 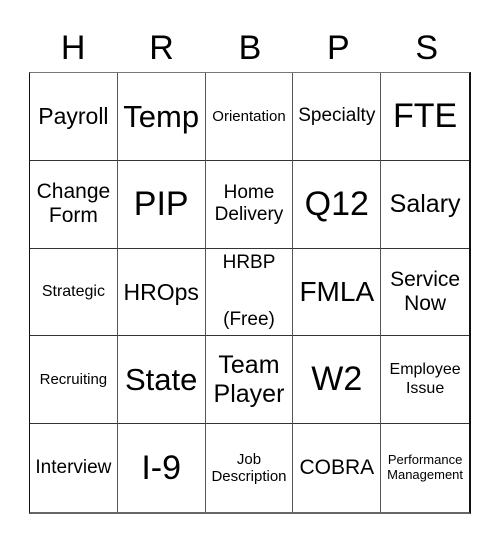 I want to click on bingo-cell: Orientation, so click(x=249, y=117).